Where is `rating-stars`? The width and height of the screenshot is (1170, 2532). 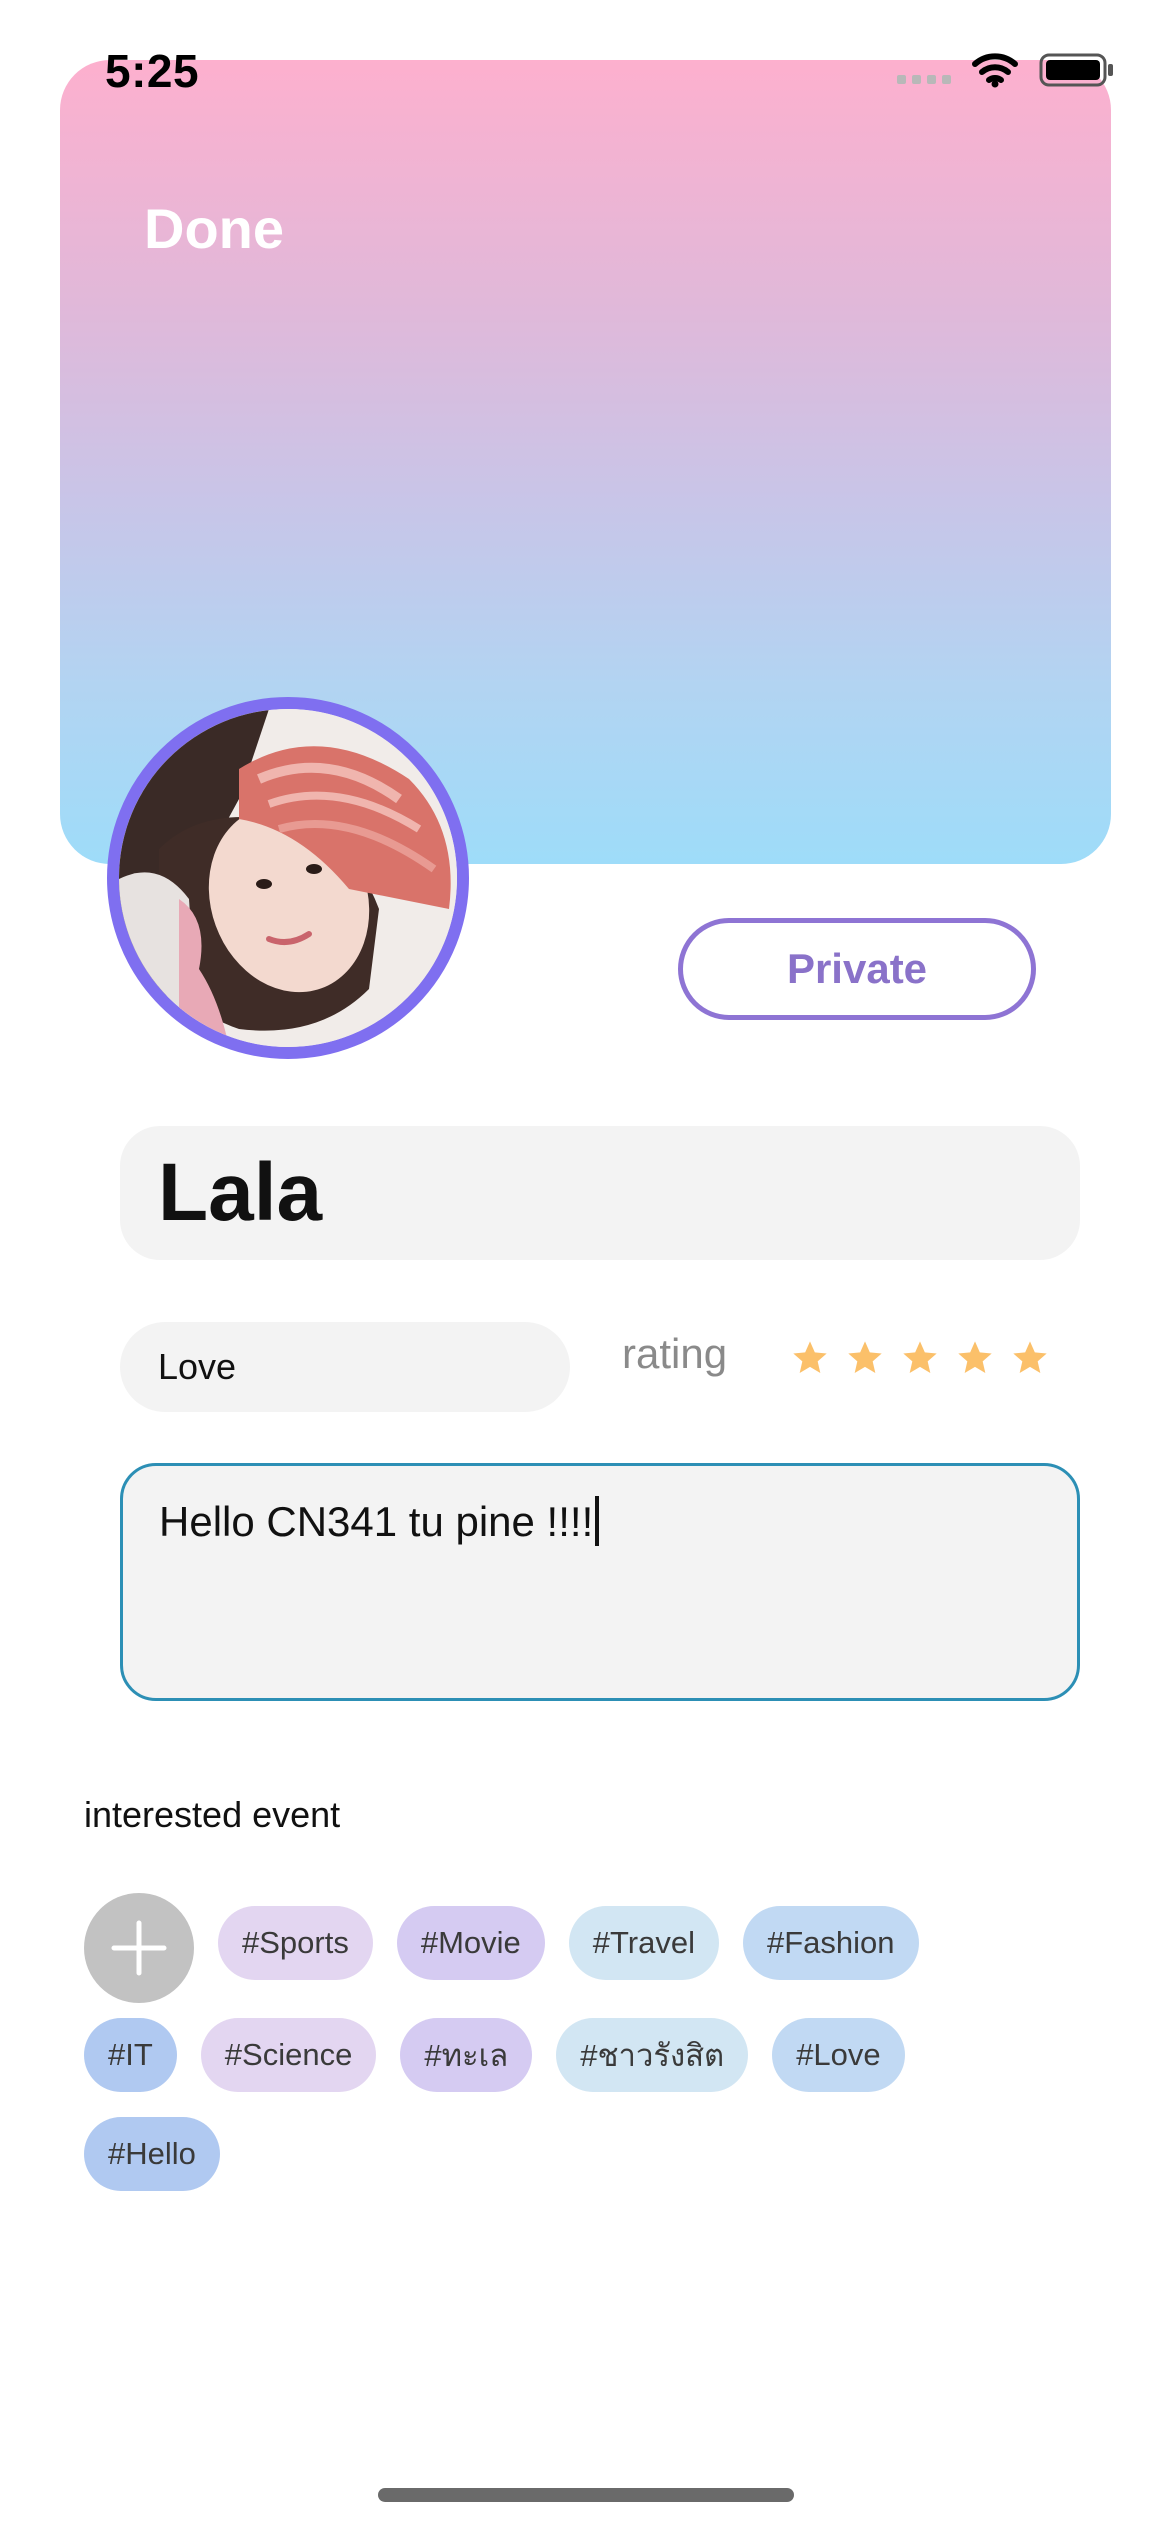 rating-stars is located at coordinates (920, 1358).